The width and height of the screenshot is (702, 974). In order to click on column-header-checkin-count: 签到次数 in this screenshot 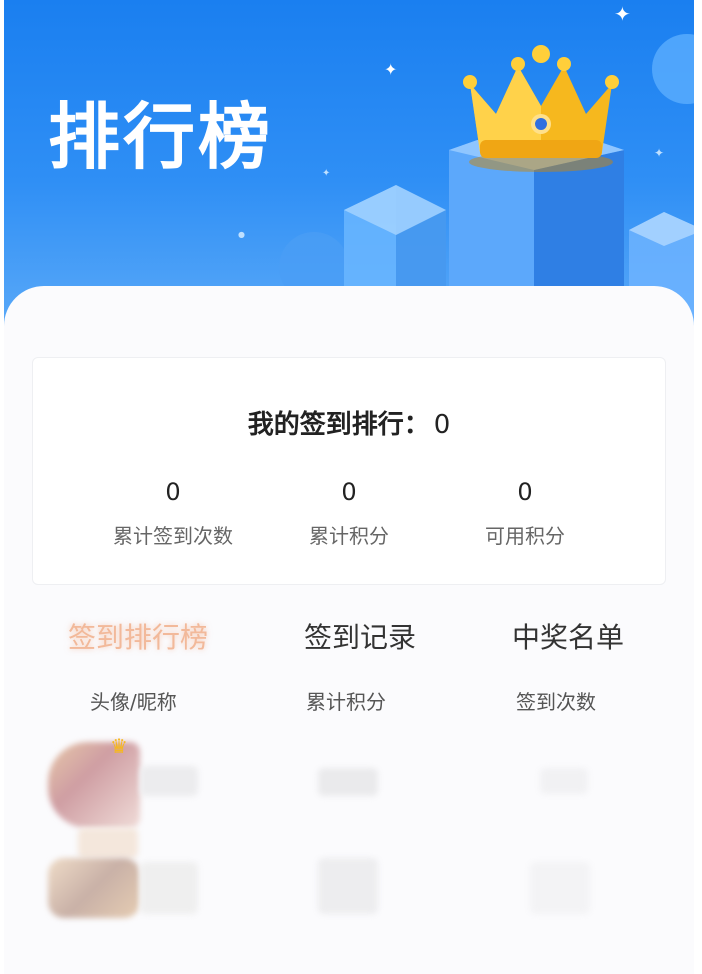, I will do `click(556, 702)`.